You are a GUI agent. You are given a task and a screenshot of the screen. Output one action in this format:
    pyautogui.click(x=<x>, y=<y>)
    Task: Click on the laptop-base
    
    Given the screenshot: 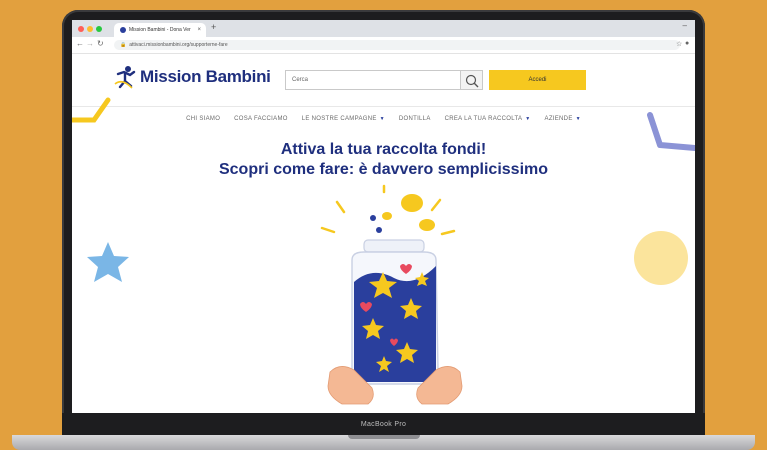 What is the action you would take?
    pyautogui.click(x=383, y=442)
    